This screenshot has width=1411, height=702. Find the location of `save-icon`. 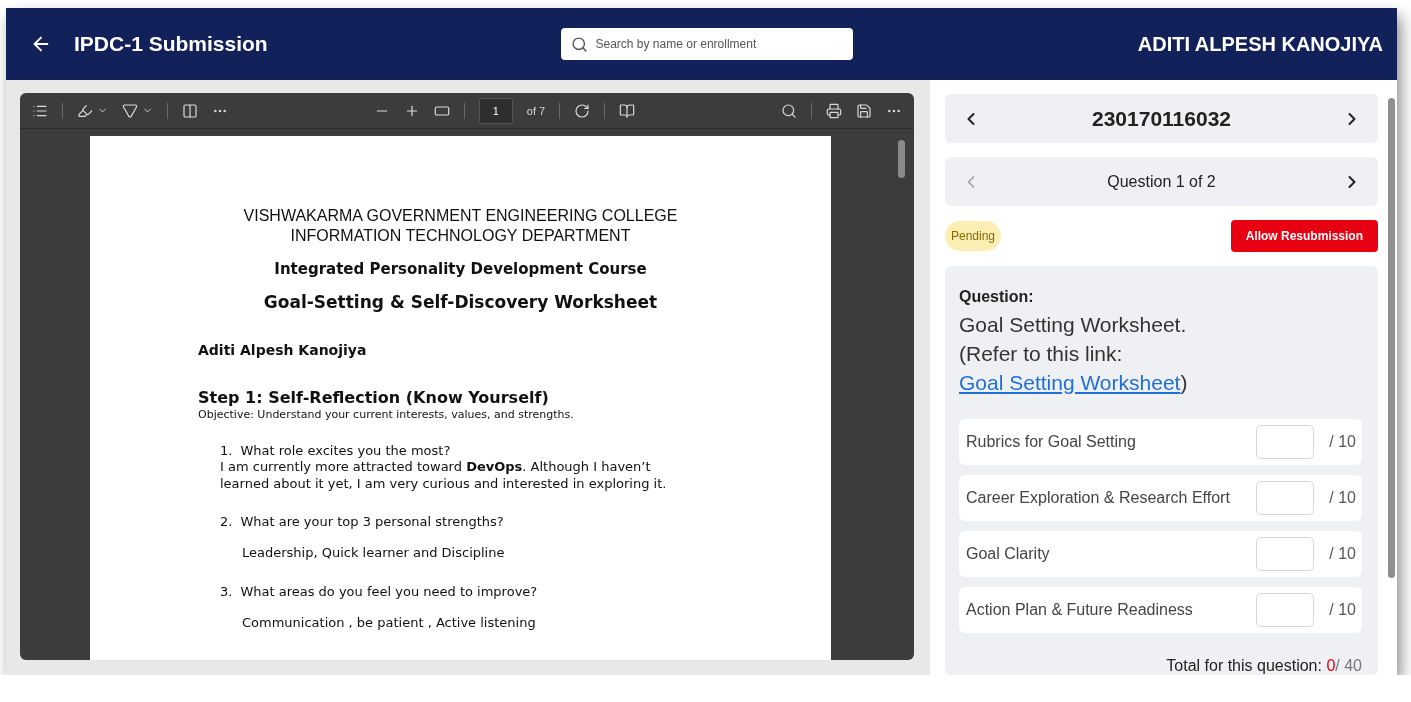

save-icon is located at coordinates (864, 110).